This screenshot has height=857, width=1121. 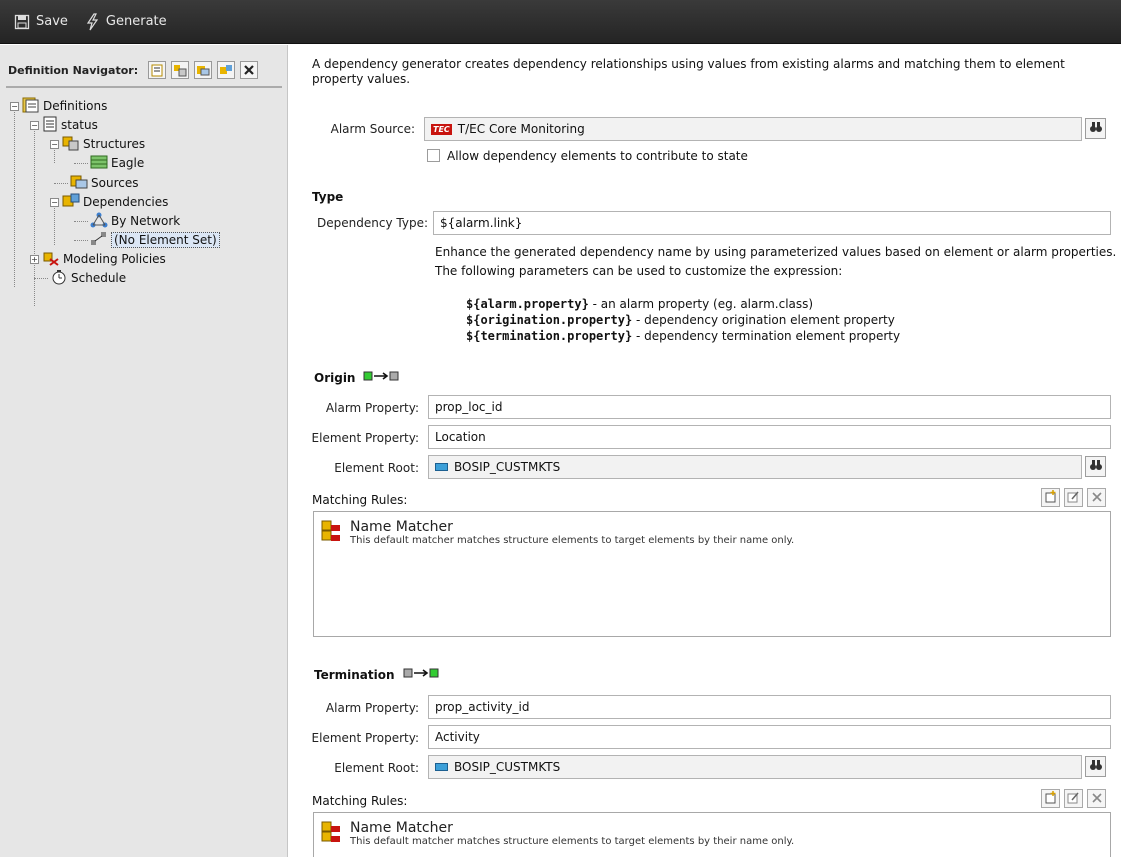 What do you see at coordinates (146, 221) in the screenshot?
I see `tree-label-by-network: By Network` at bounding box center [146, 221].